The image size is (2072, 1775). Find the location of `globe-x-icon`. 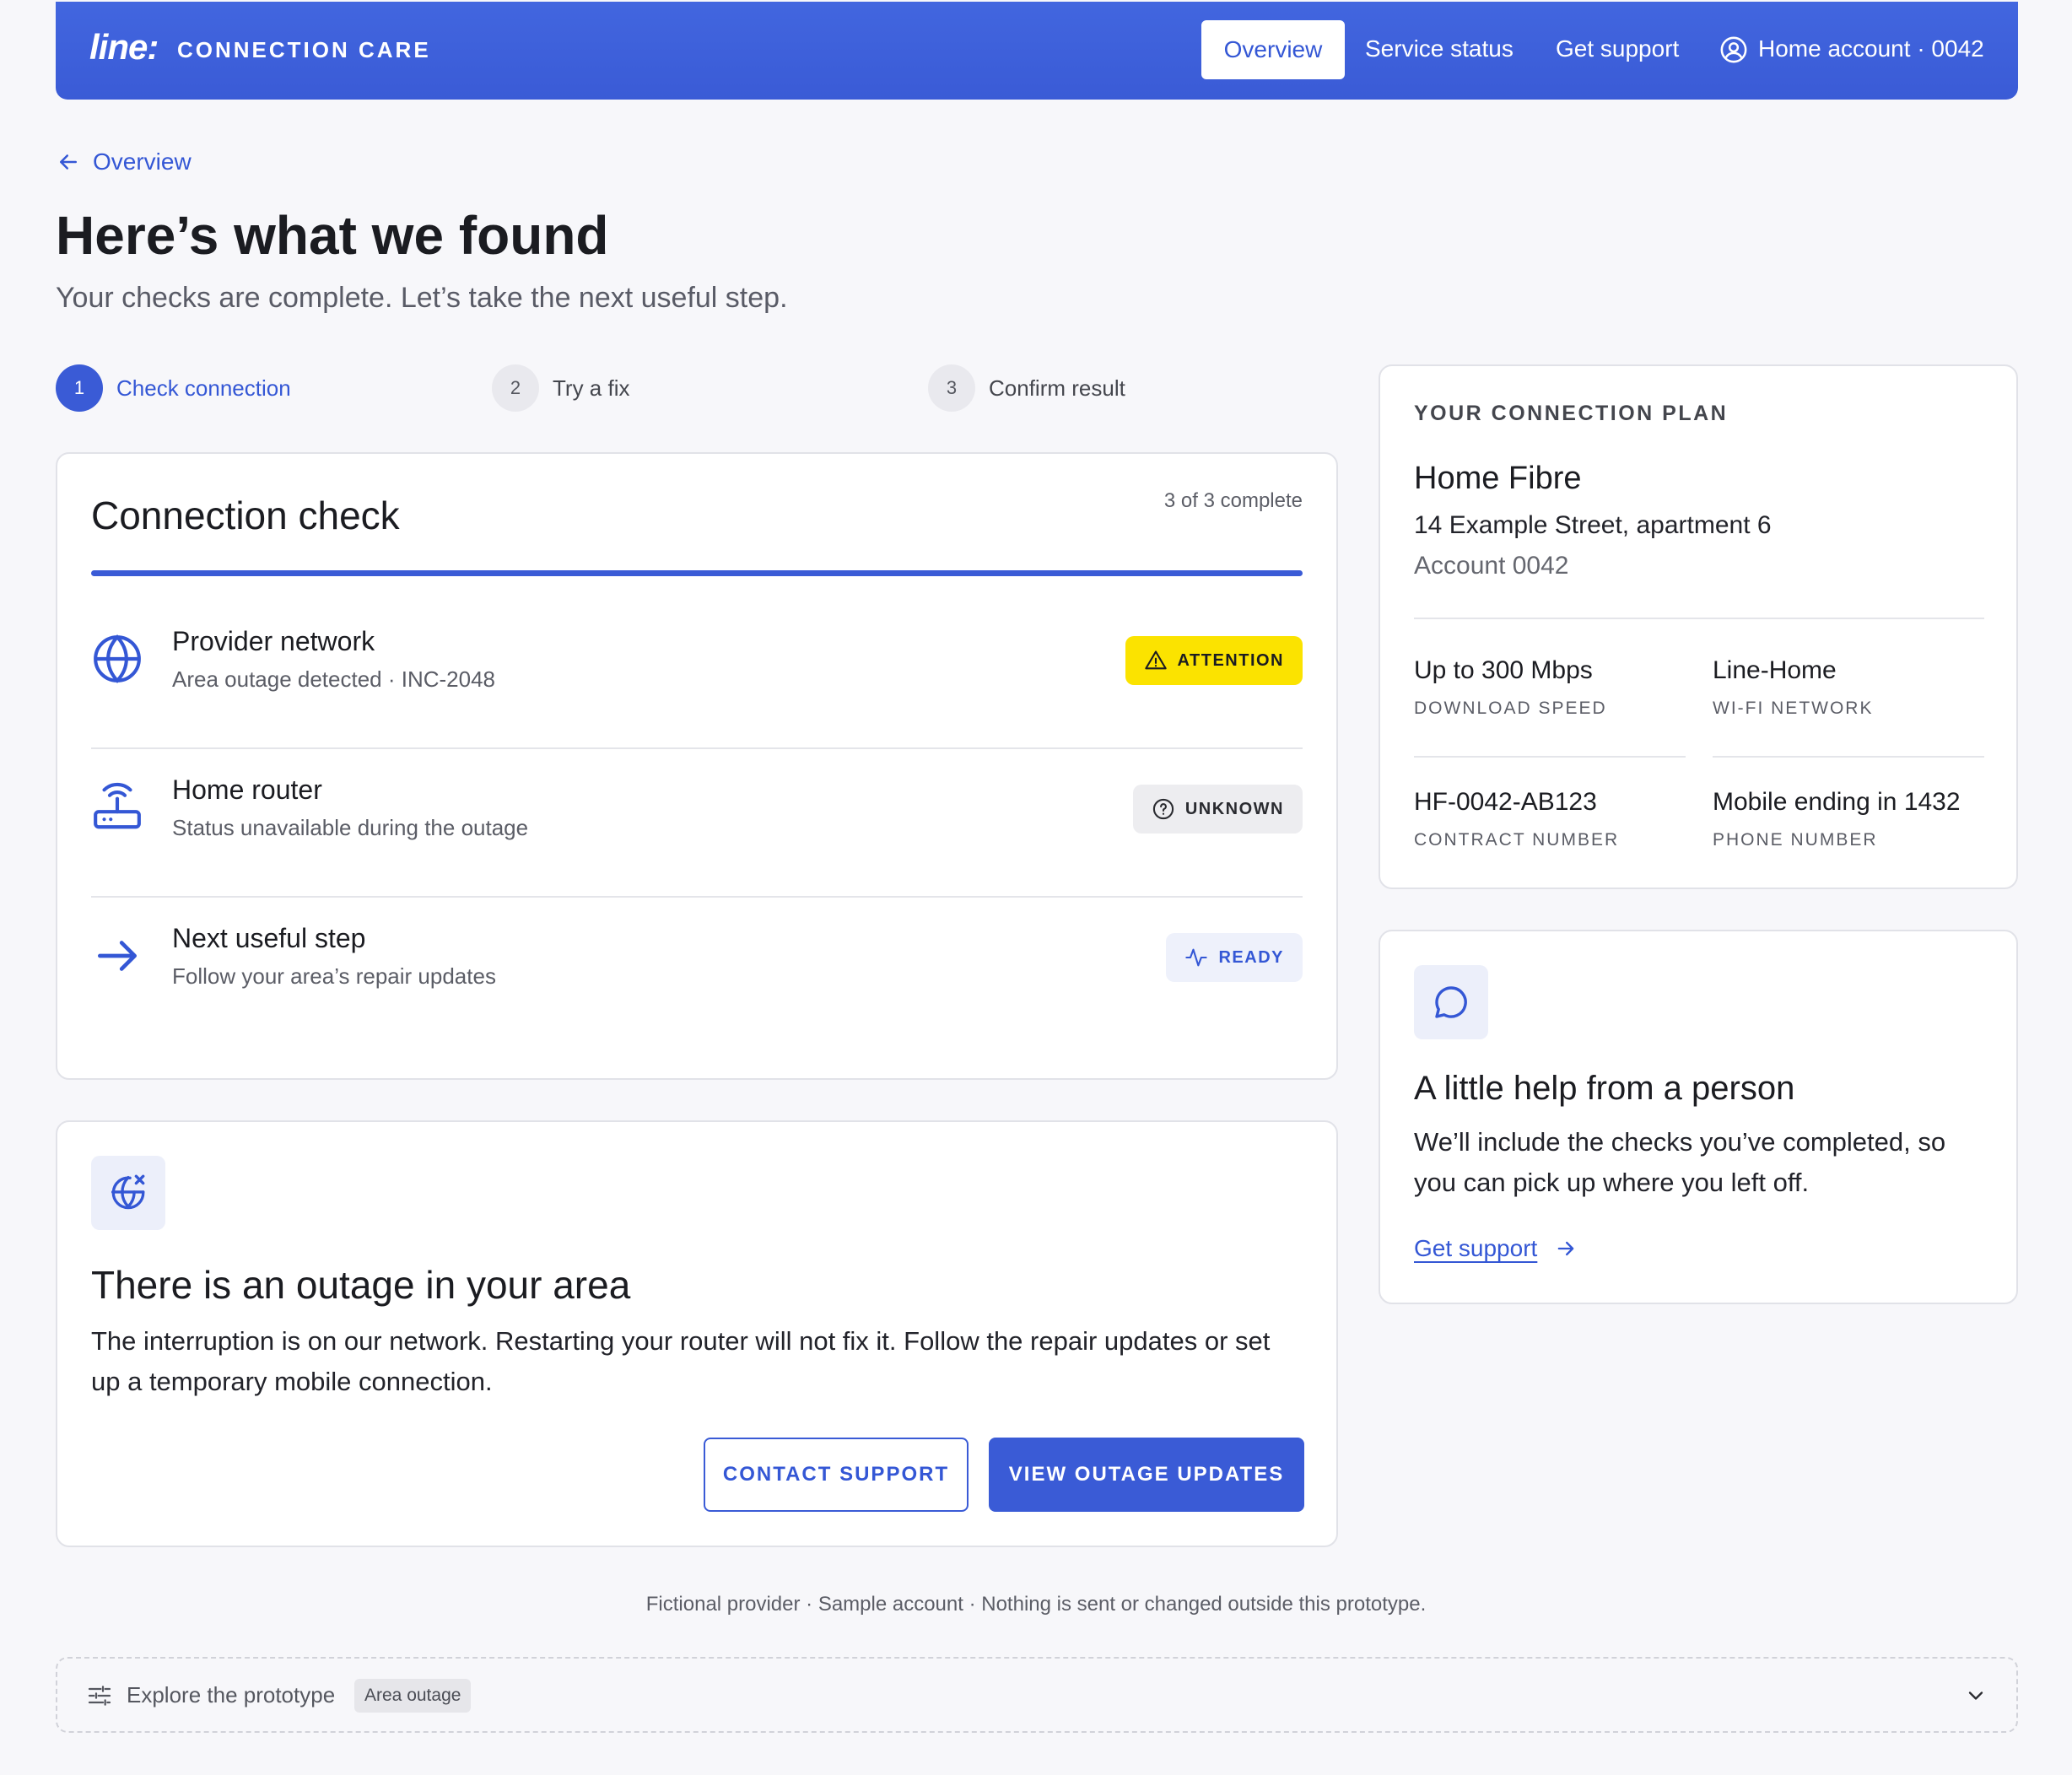

globe-x-icon is located at coordinates (128, 1192).